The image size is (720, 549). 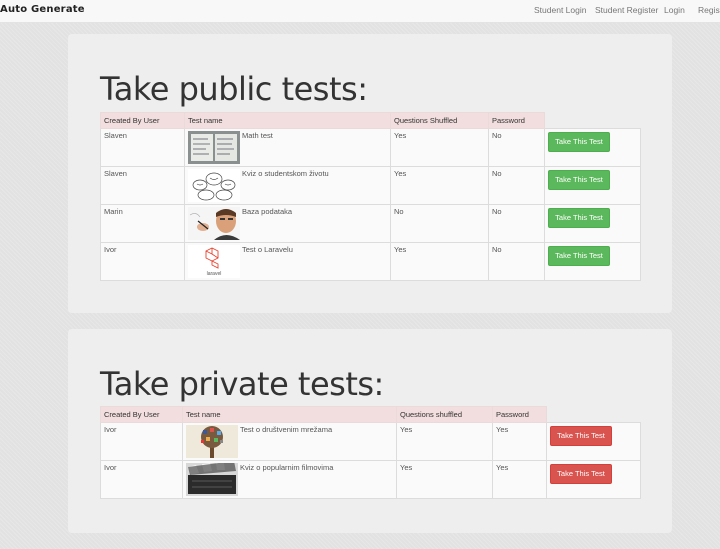 What do you see at coordinates (214, 274) in the screenshot?
I see `laravel-logo-text: laravel` at bounding box center [214, 274].